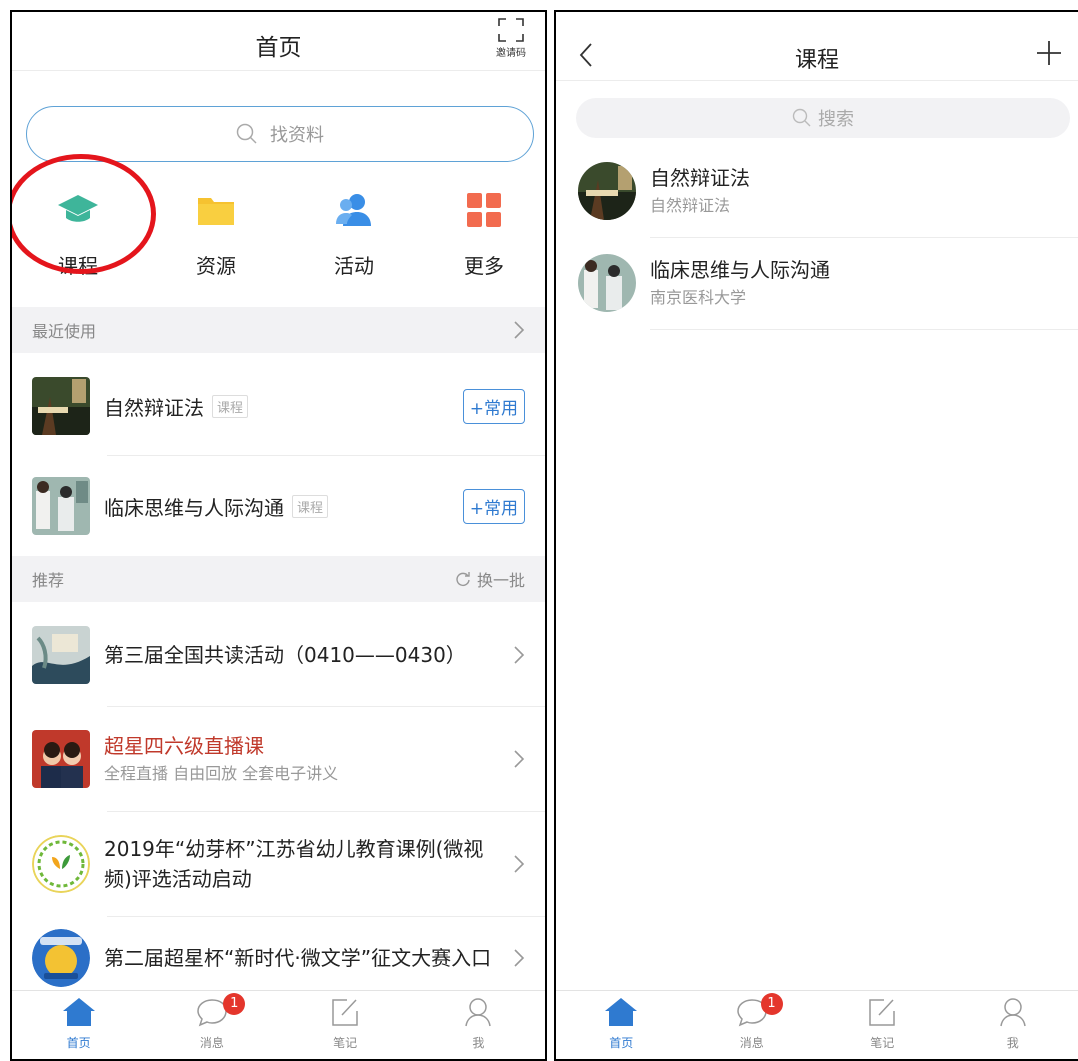  What do you see at coordinates (278, 330) in the screenshot?
I see `recent-header: 最近使用` at bounding box center [278, 330].